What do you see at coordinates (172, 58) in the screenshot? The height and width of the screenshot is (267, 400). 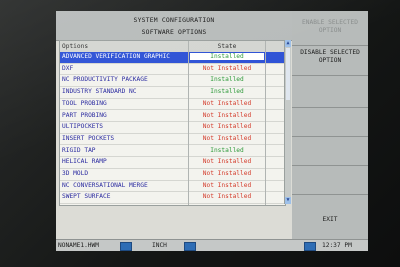 I see `table-row: ADVANCED VERIFICATION GRAPHIC Installed` at bounding box center [172, 58].